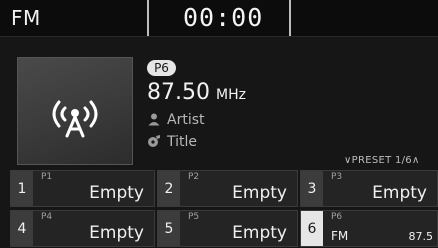 The height and width of the screenshot is (248, 438). I want to click on title-text: Title, so click(182, 142).